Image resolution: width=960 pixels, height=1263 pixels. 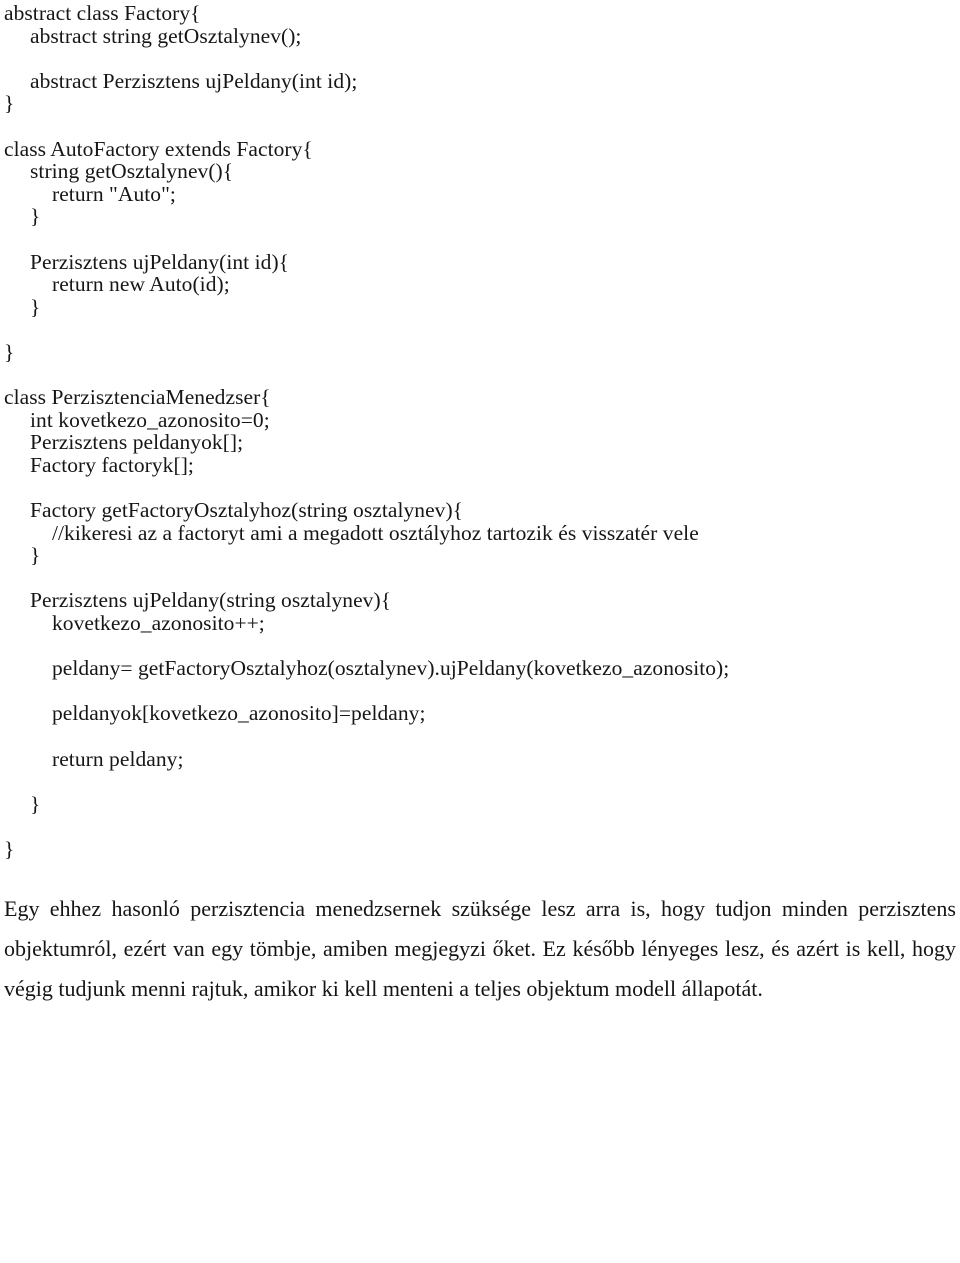 What do you see at coordinates (112, 464) in the screenshot?
I see `code-line: Factory factoryk[];` at bounding box center [112, 464].